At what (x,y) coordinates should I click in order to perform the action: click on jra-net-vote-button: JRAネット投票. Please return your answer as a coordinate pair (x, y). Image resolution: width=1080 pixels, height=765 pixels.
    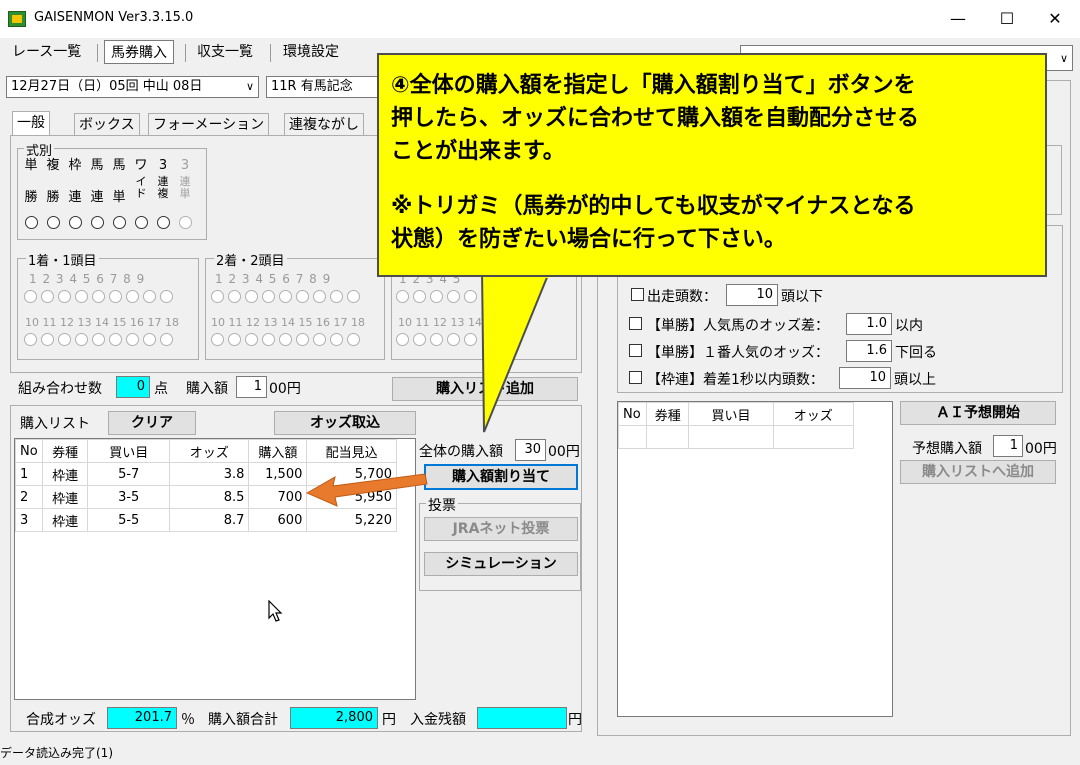
    Looking at the image, I should click on (501, 529).